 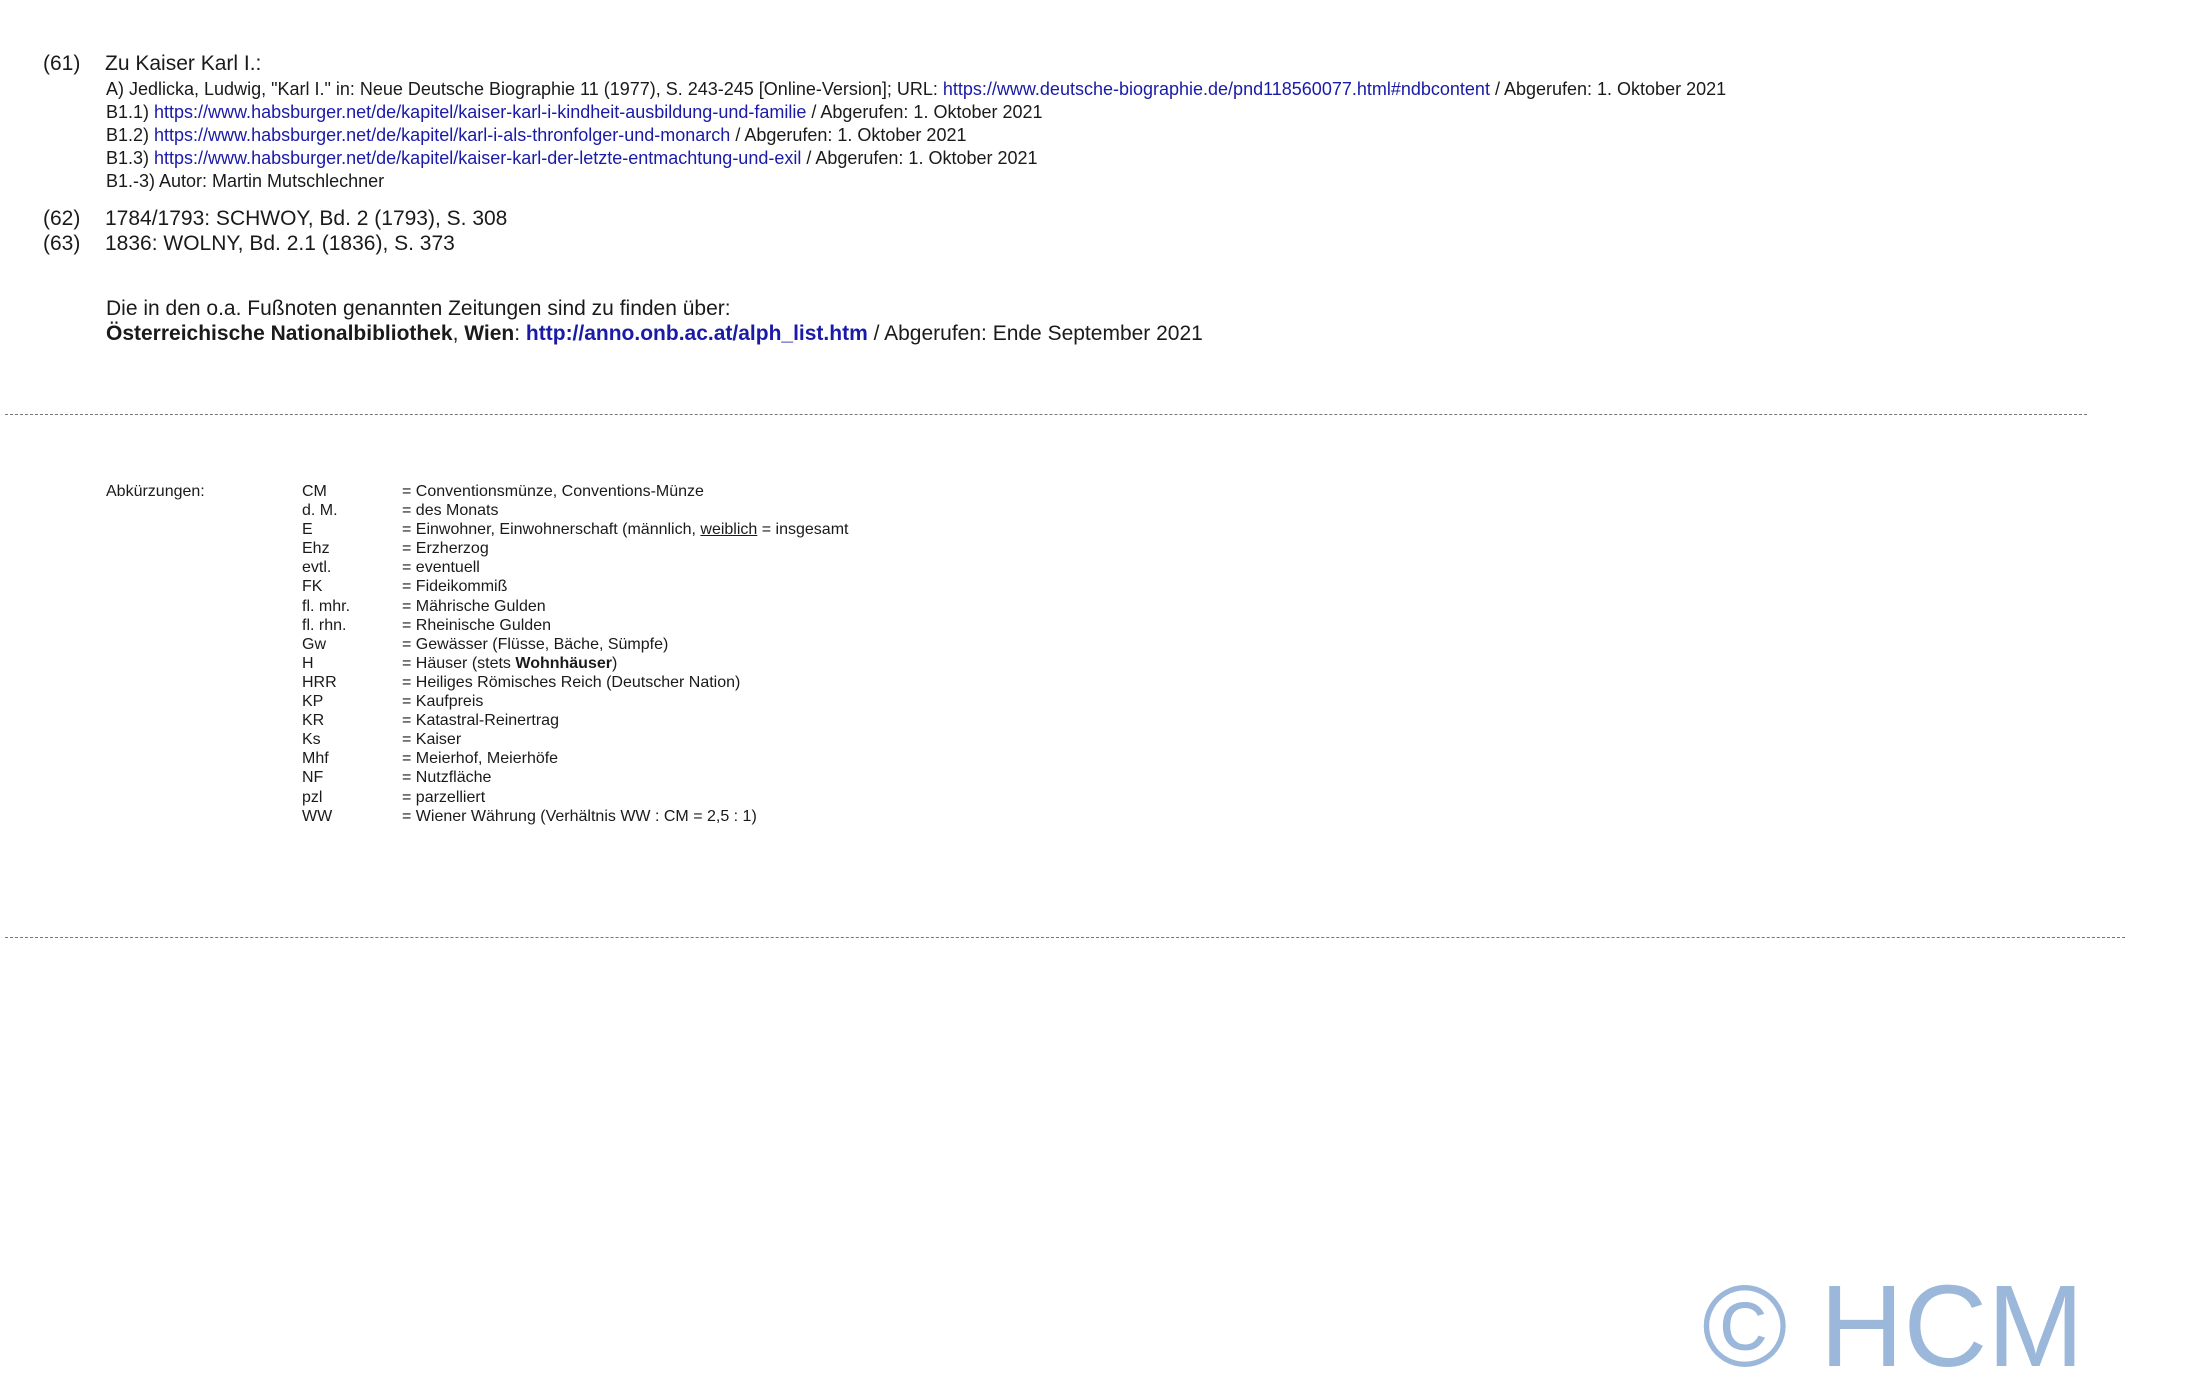 I want to click on abbreviation-value-text: = des Monats, so click(x=450, y=511).